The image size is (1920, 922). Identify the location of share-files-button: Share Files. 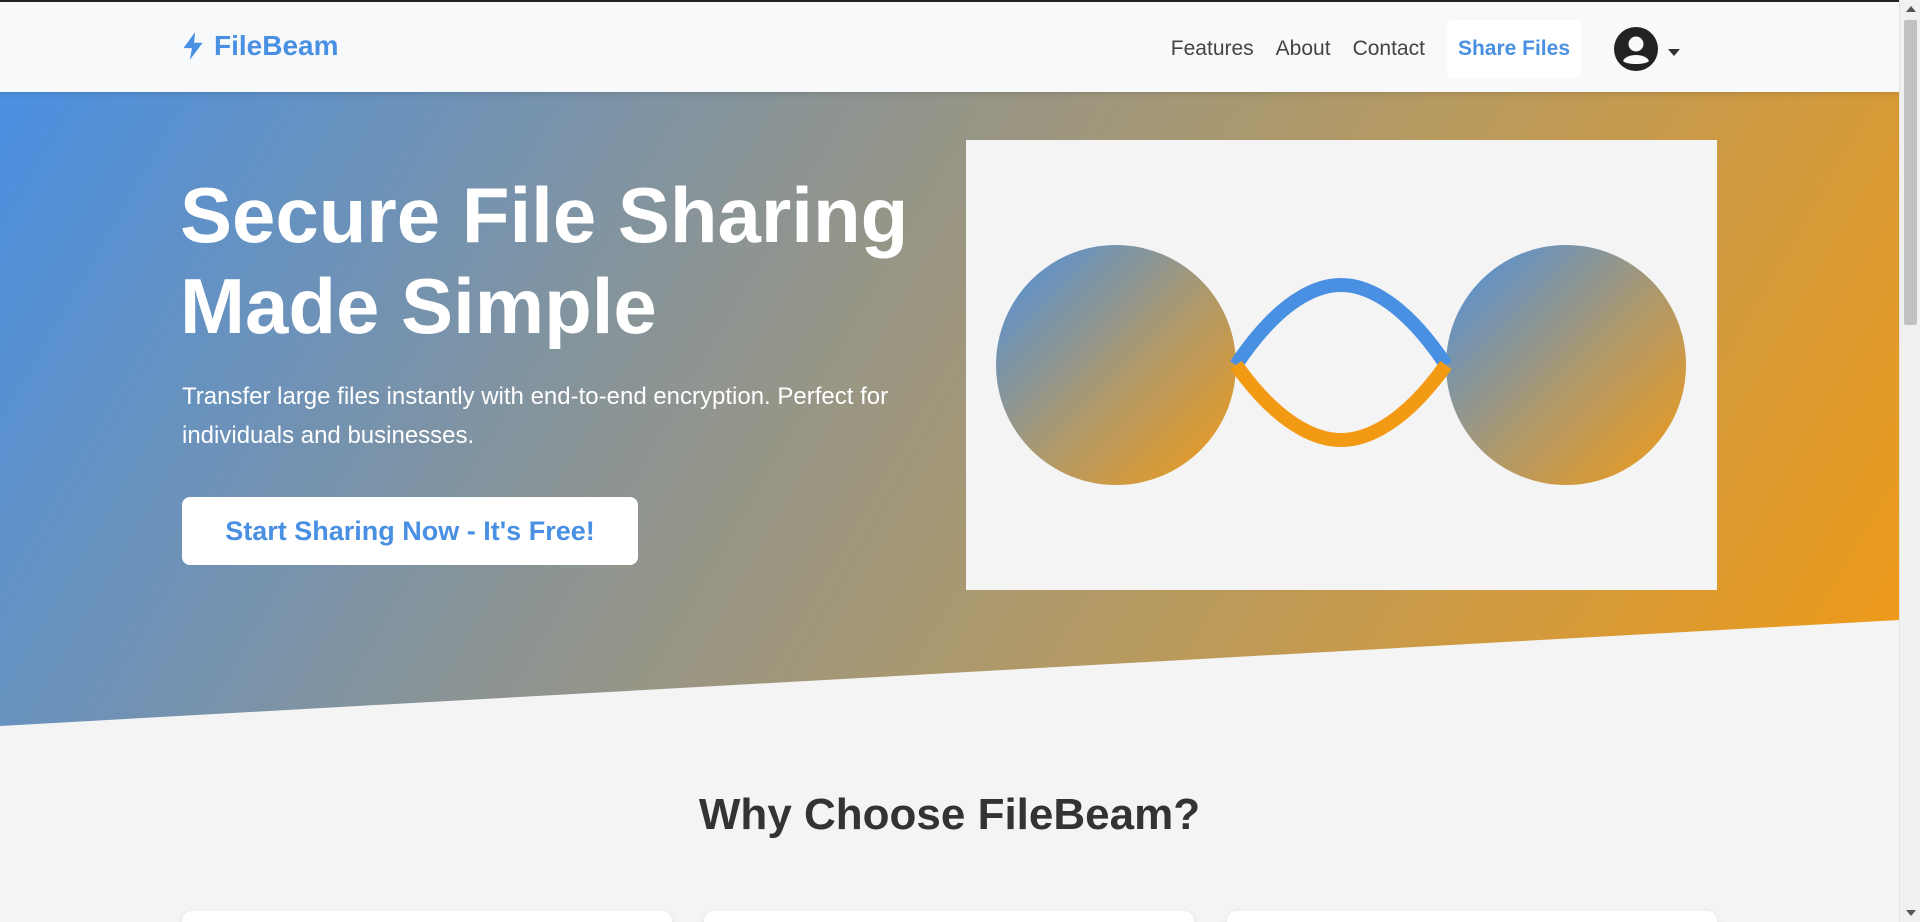
(1513, 49).